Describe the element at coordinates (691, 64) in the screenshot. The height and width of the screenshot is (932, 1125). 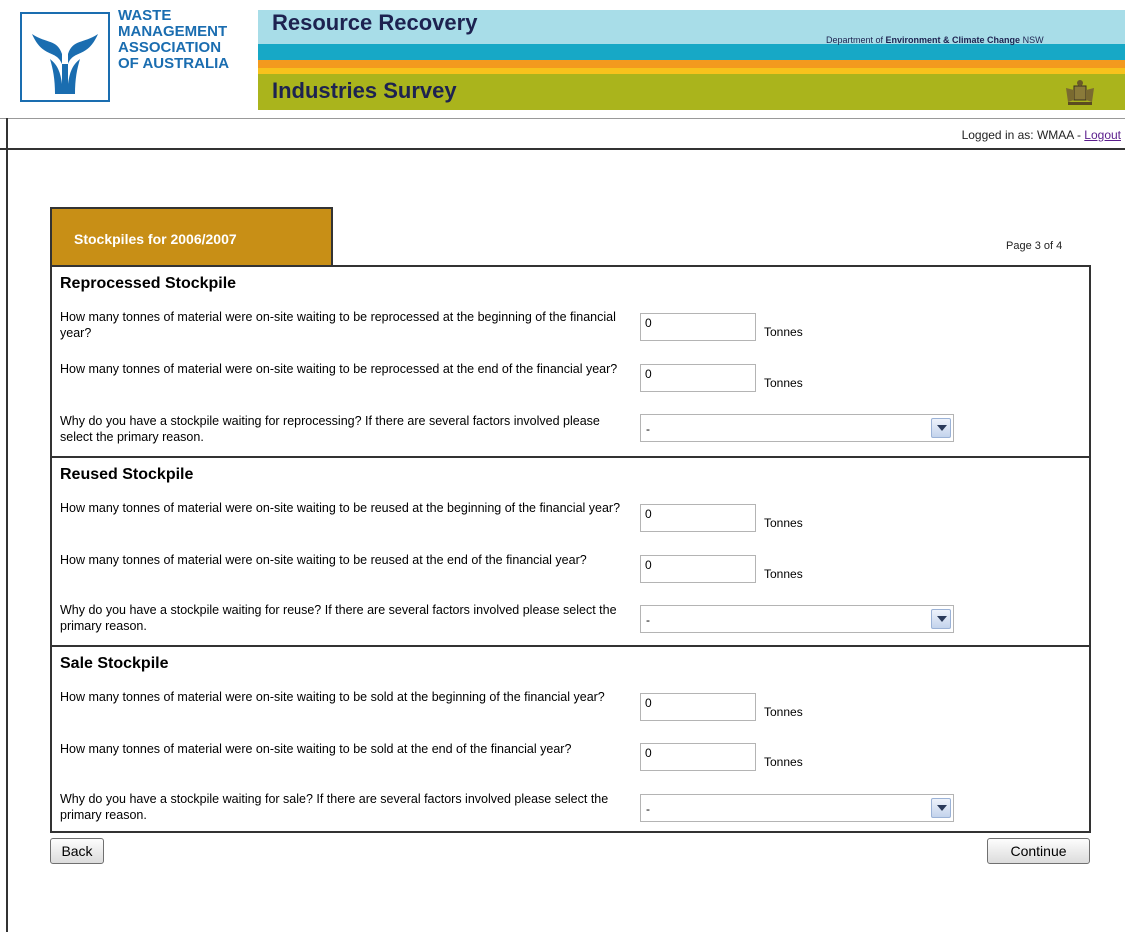
I see `header-band-orange` at that location.